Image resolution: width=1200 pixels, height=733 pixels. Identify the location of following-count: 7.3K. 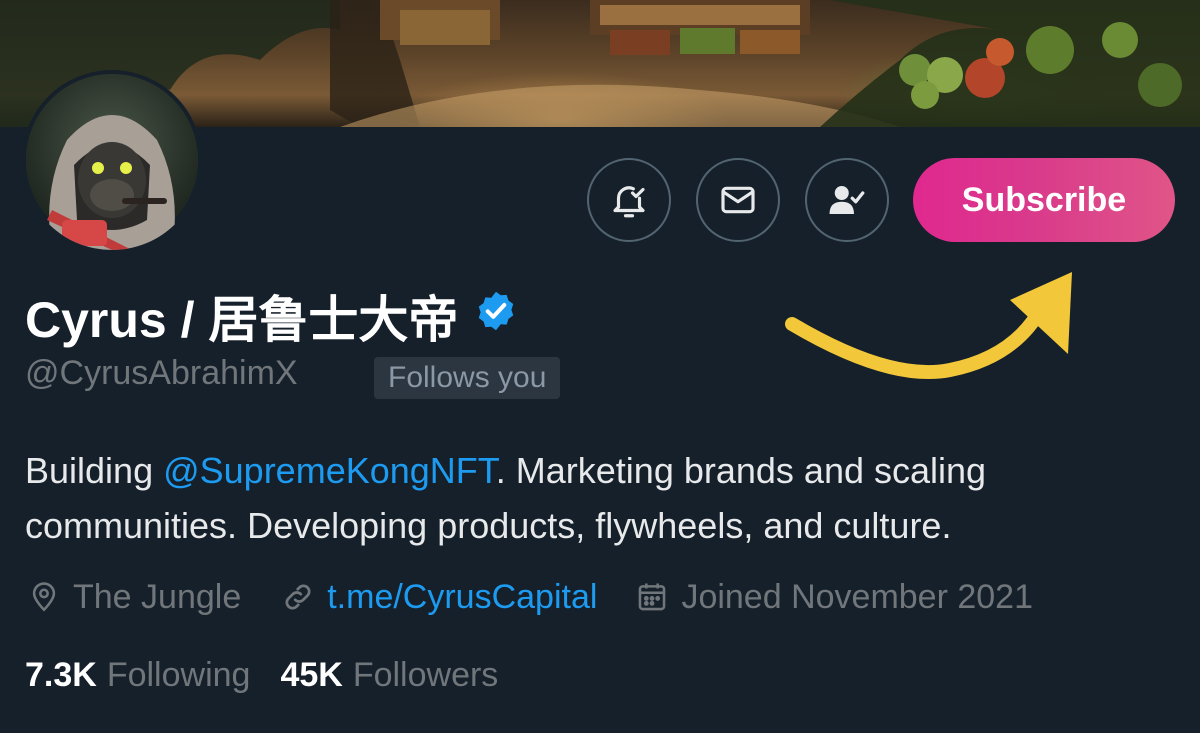
(61, 674).